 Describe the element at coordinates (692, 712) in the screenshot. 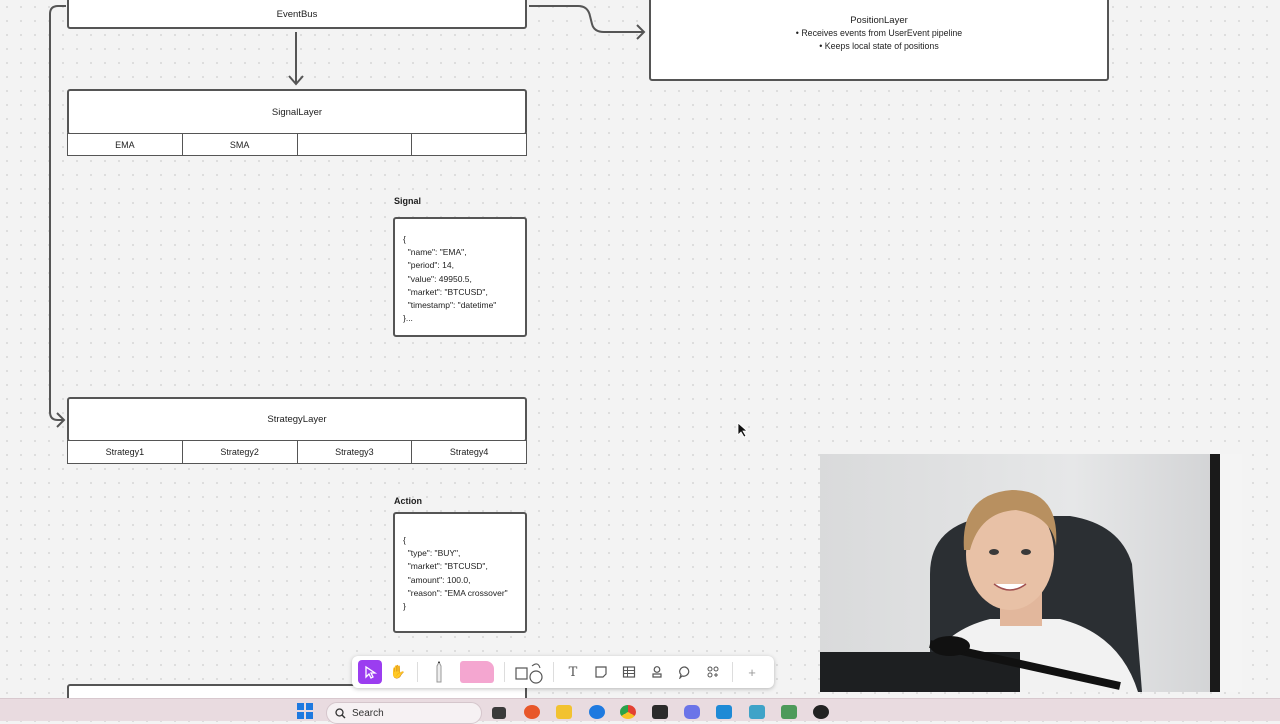

I see `discord-icon` at that location.